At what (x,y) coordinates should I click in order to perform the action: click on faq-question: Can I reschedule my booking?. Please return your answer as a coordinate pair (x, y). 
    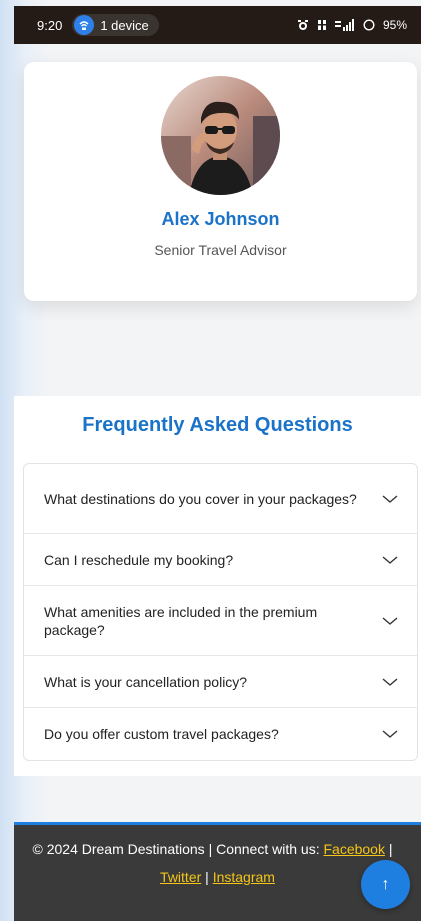
    Looking at the image, I should click on (139, 559).